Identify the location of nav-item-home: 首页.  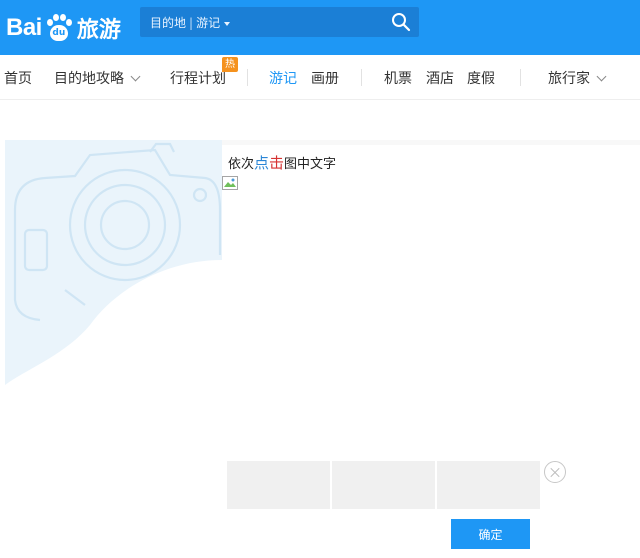
(18, 78).